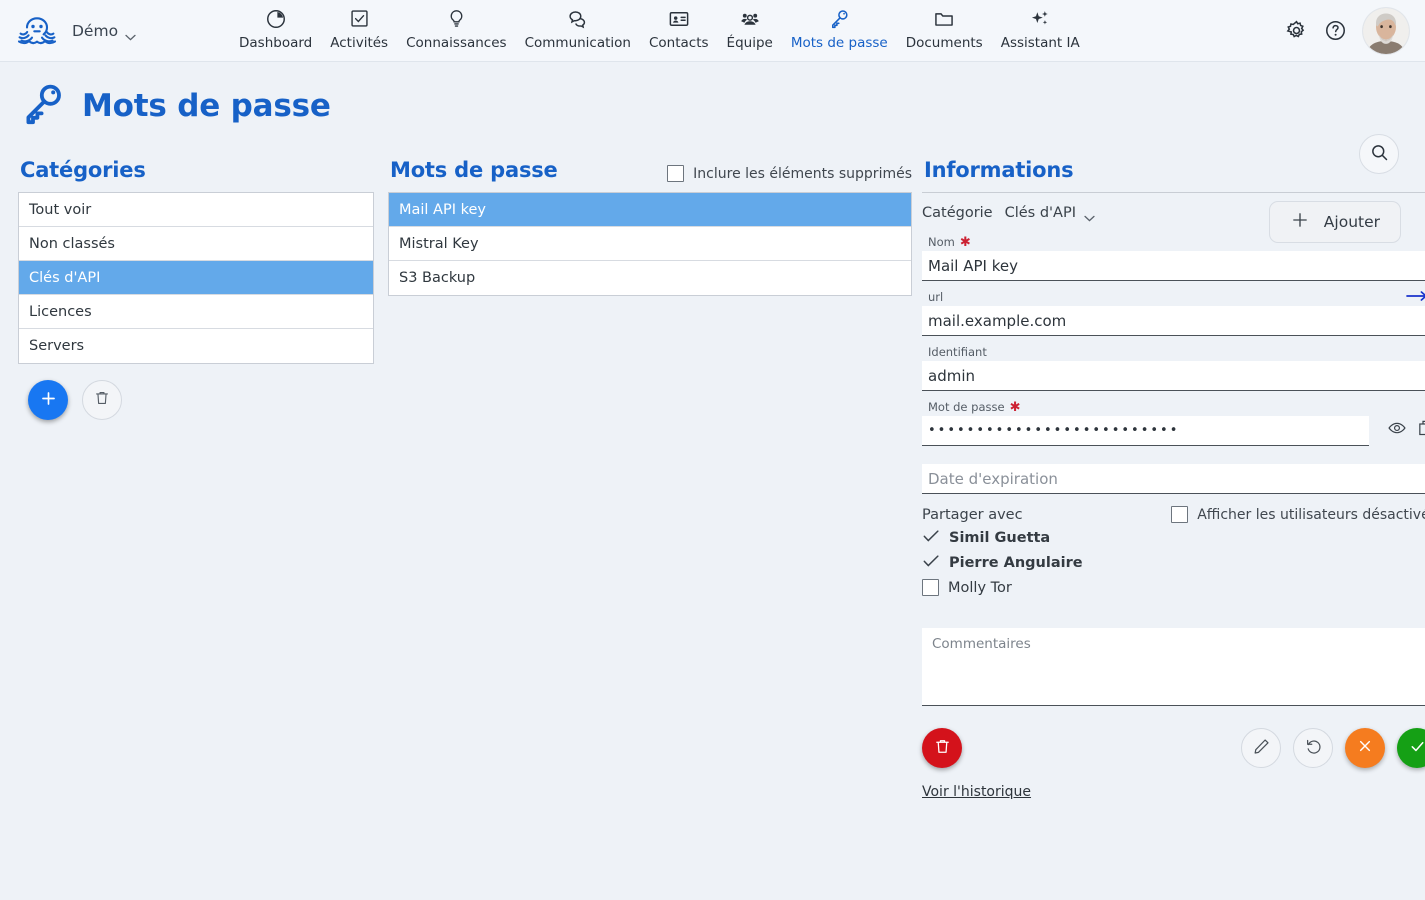 Image resolution: width=1425 pixels, height=900 pixels. I want to click on nav-item-connaissances: Connaissances, so click(456, 25).